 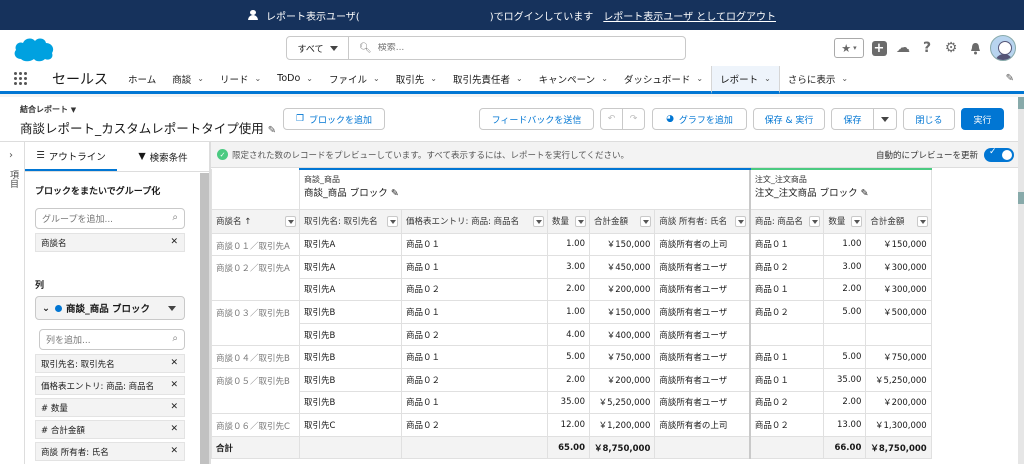 I want to click on tab-outline: ☰ アウトライン, so click(x=71, y=156).